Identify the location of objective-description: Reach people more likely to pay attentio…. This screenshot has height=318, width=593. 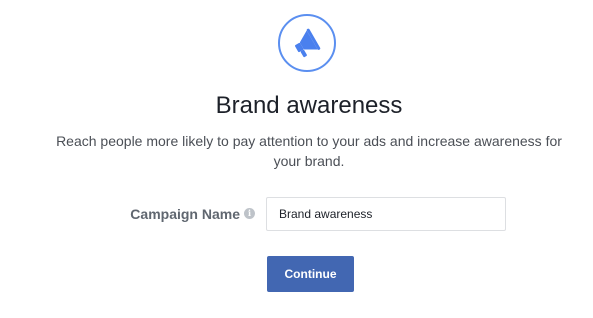
(309, 151).